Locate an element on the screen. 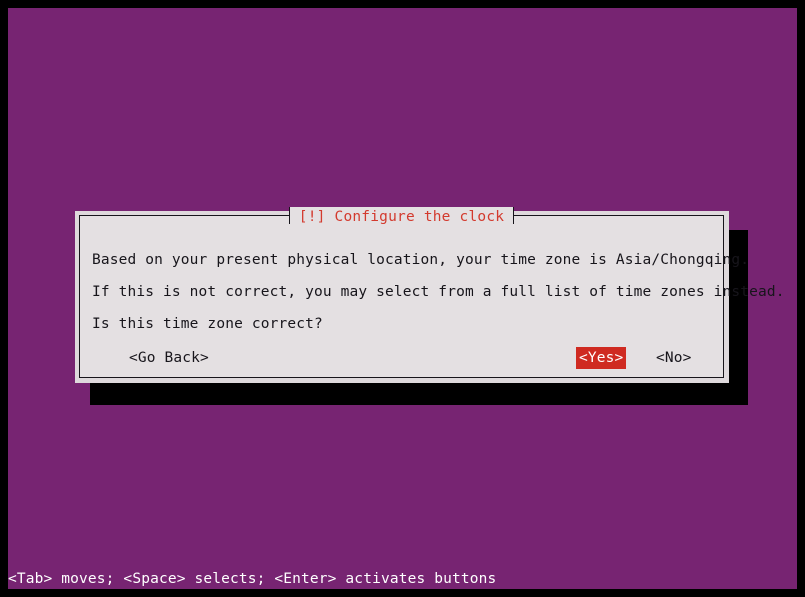  dialog-title: [!] Configure the clock is located at coordinates (401, 217).